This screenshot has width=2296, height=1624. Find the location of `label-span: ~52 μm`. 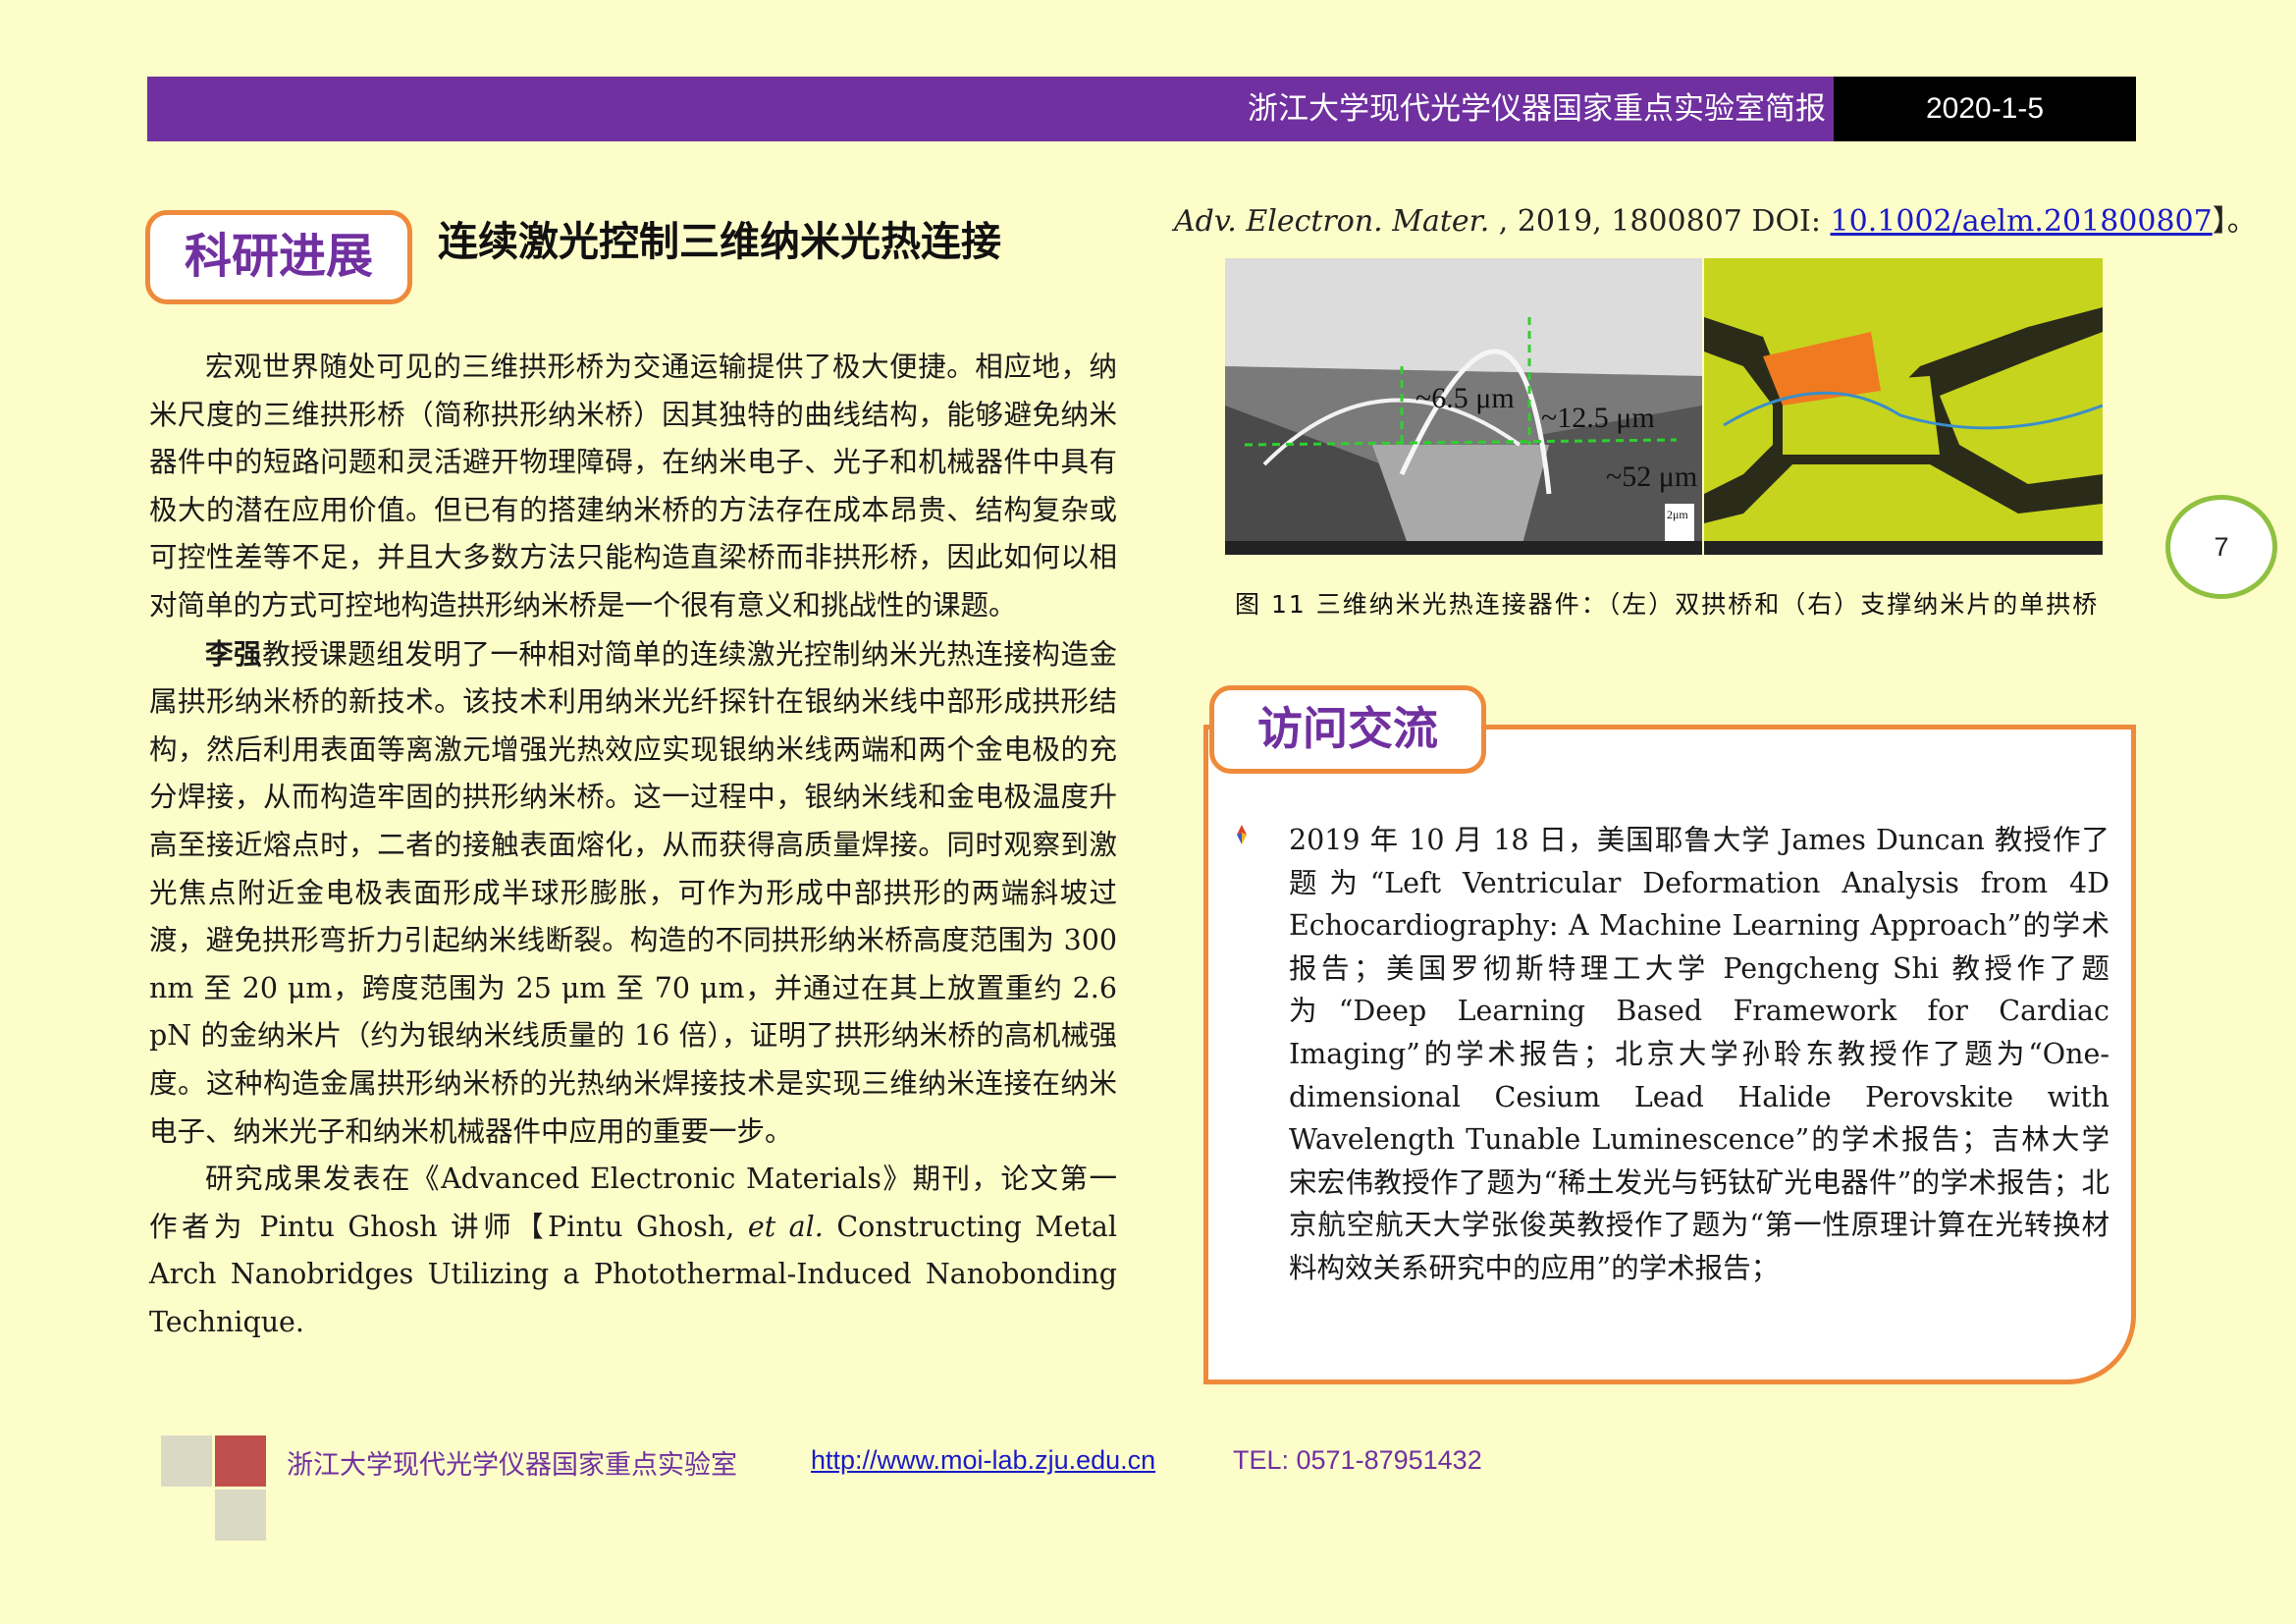

label-span: ~52 μm is located at coordinates (1652, 476).